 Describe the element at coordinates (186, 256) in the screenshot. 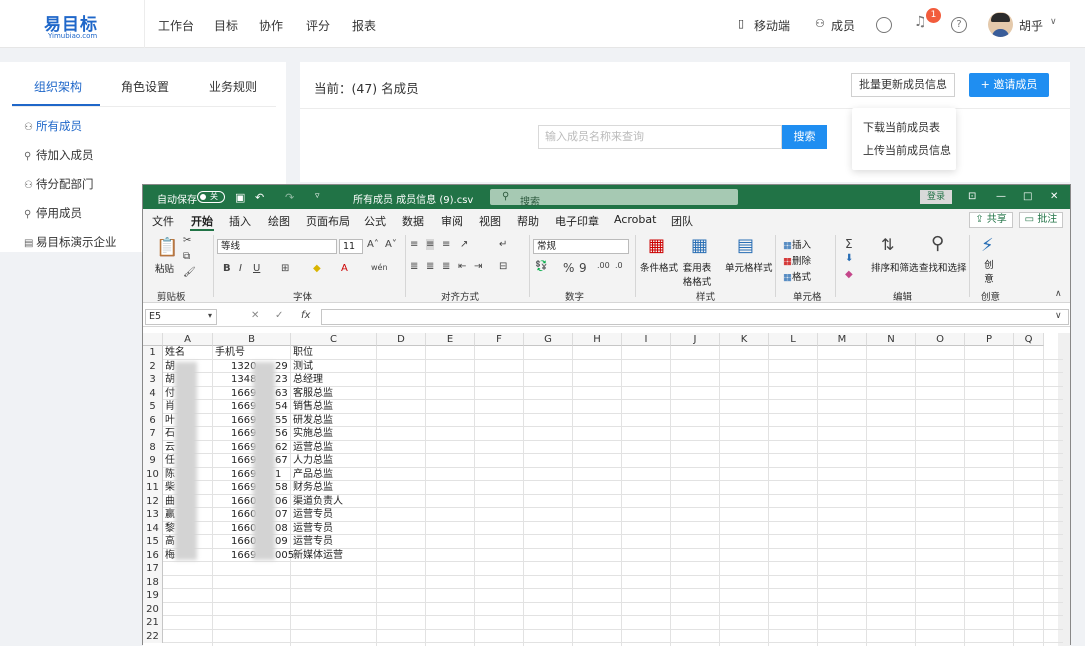

I see `copy-icon: ⧉` at that location.